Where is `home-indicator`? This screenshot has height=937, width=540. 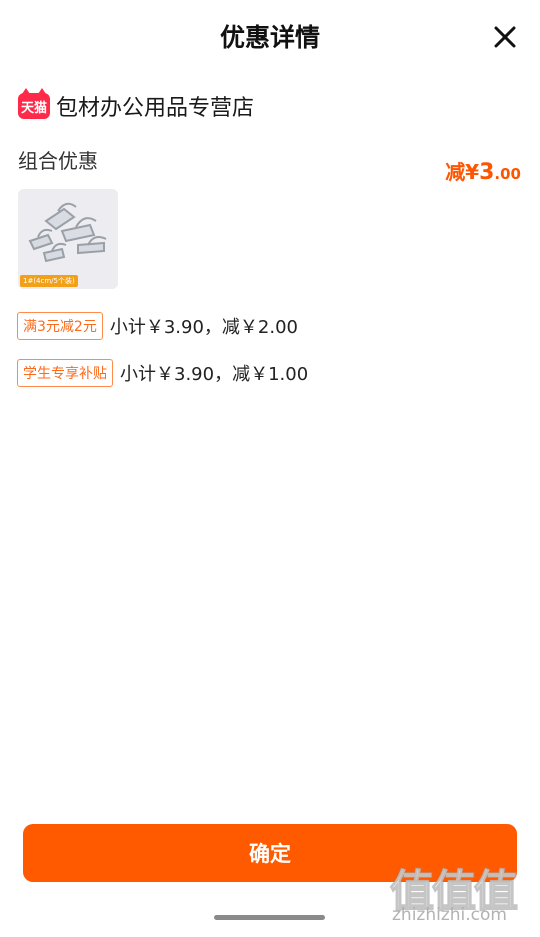 home-indicator is located at coordinates (269, 917).